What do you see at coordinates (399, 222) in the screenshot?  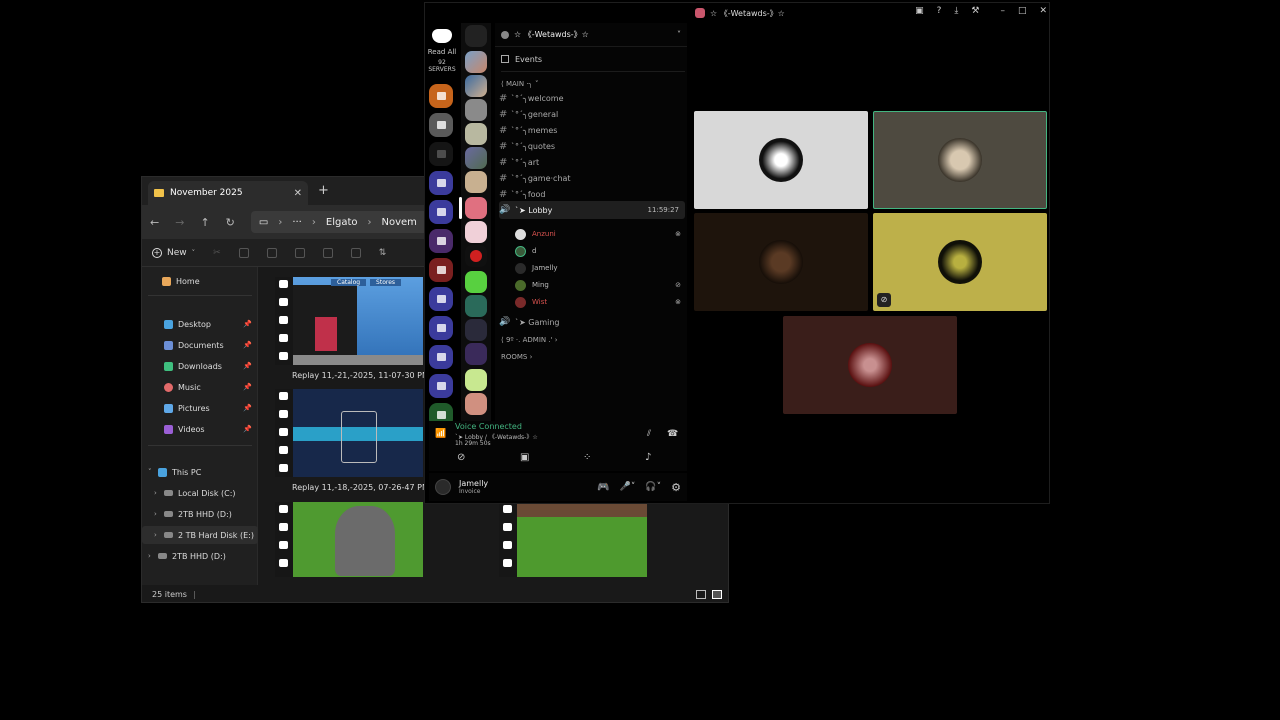 I see `breadcrumb-item: Novem` at bounding box center [399, 222].